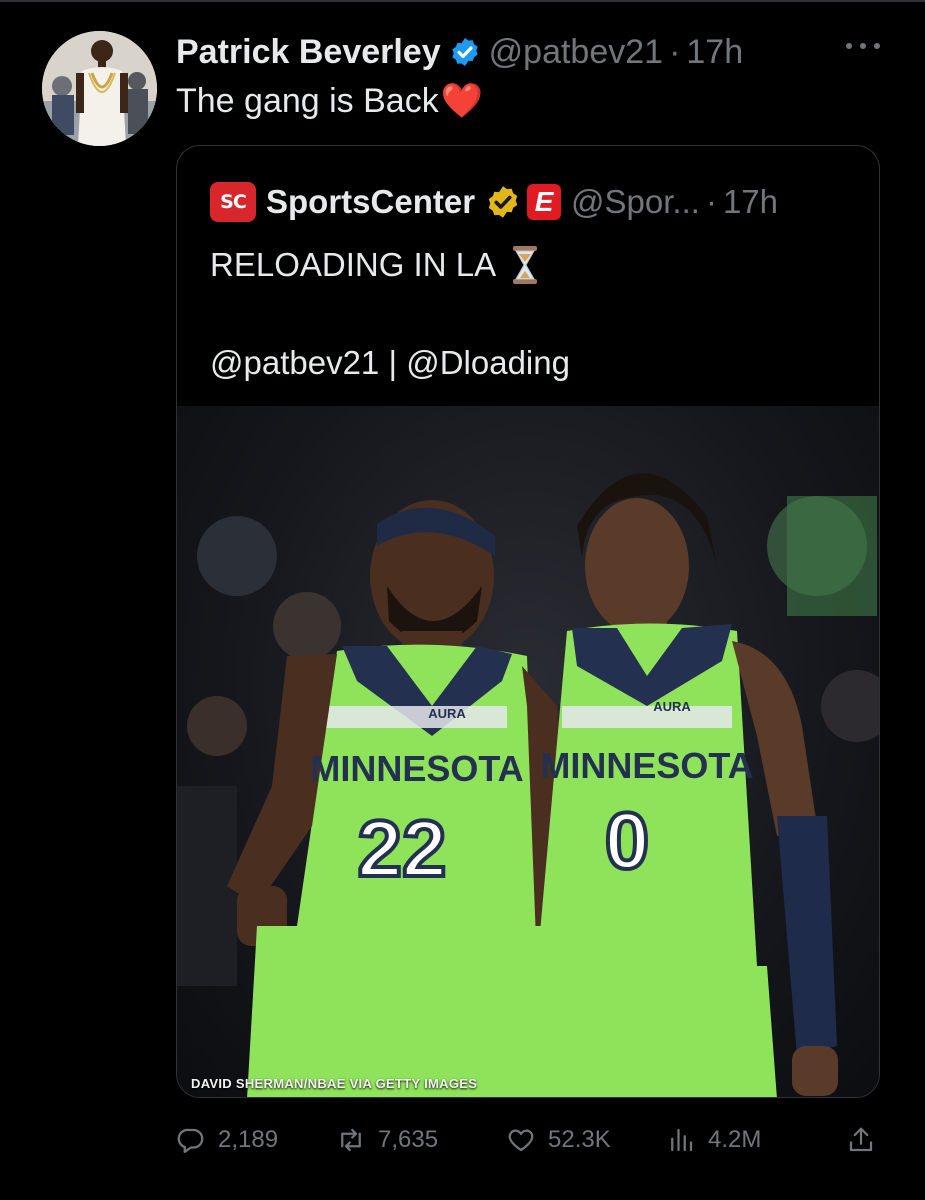 This screenshot has width=925, height=1200. I want to click on quoted-text-mentions: @patbev21 | @Dloading, so click(390, 362).